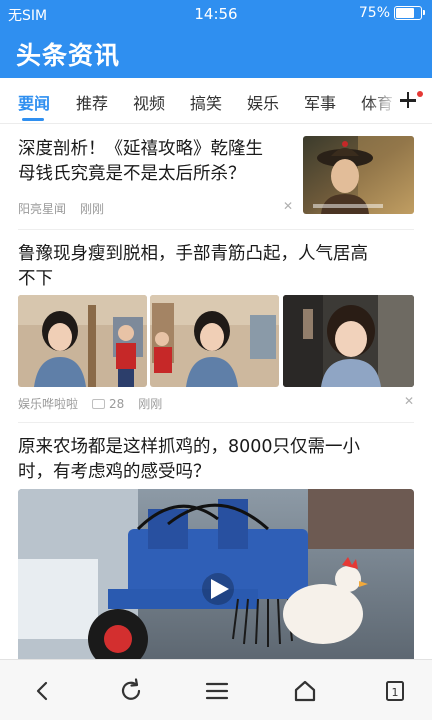 This screenshot has width=432, height=720. Describe the element at coordinates (92, 102) in the screenshot. I see `tab-tuijian: 推荐` at that location.